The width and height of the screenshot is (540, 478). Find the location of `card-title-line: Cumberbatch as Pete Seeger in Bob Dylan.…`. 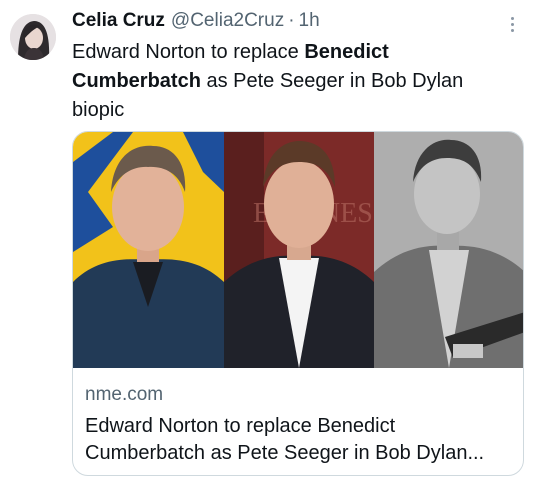

card-title-line: Cumberbatch as Pete Seeger in Bob Dylan.… is located at coordinates (285, 453).